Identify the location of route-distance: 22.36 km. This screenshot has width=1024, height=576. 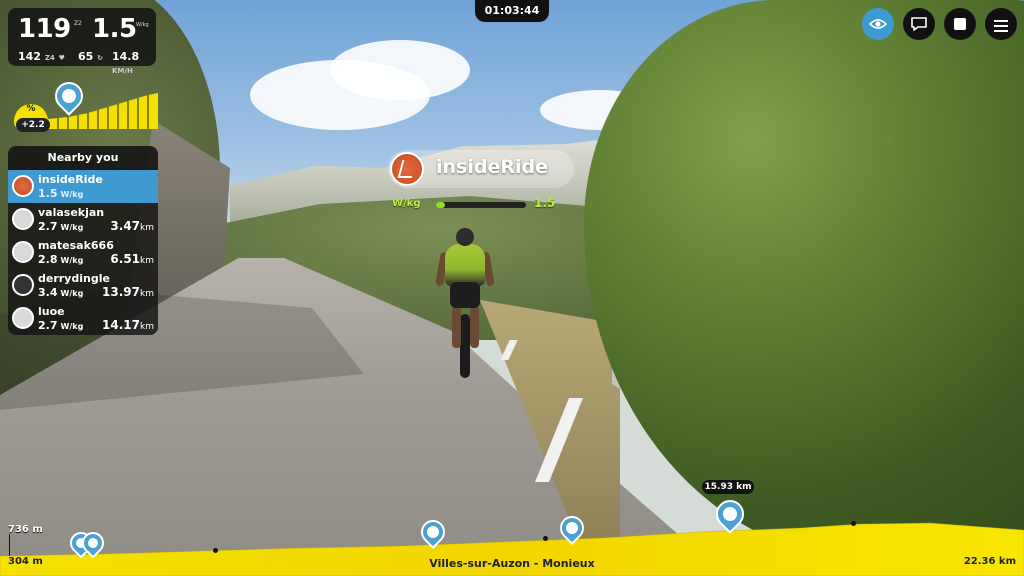
(989, 561).